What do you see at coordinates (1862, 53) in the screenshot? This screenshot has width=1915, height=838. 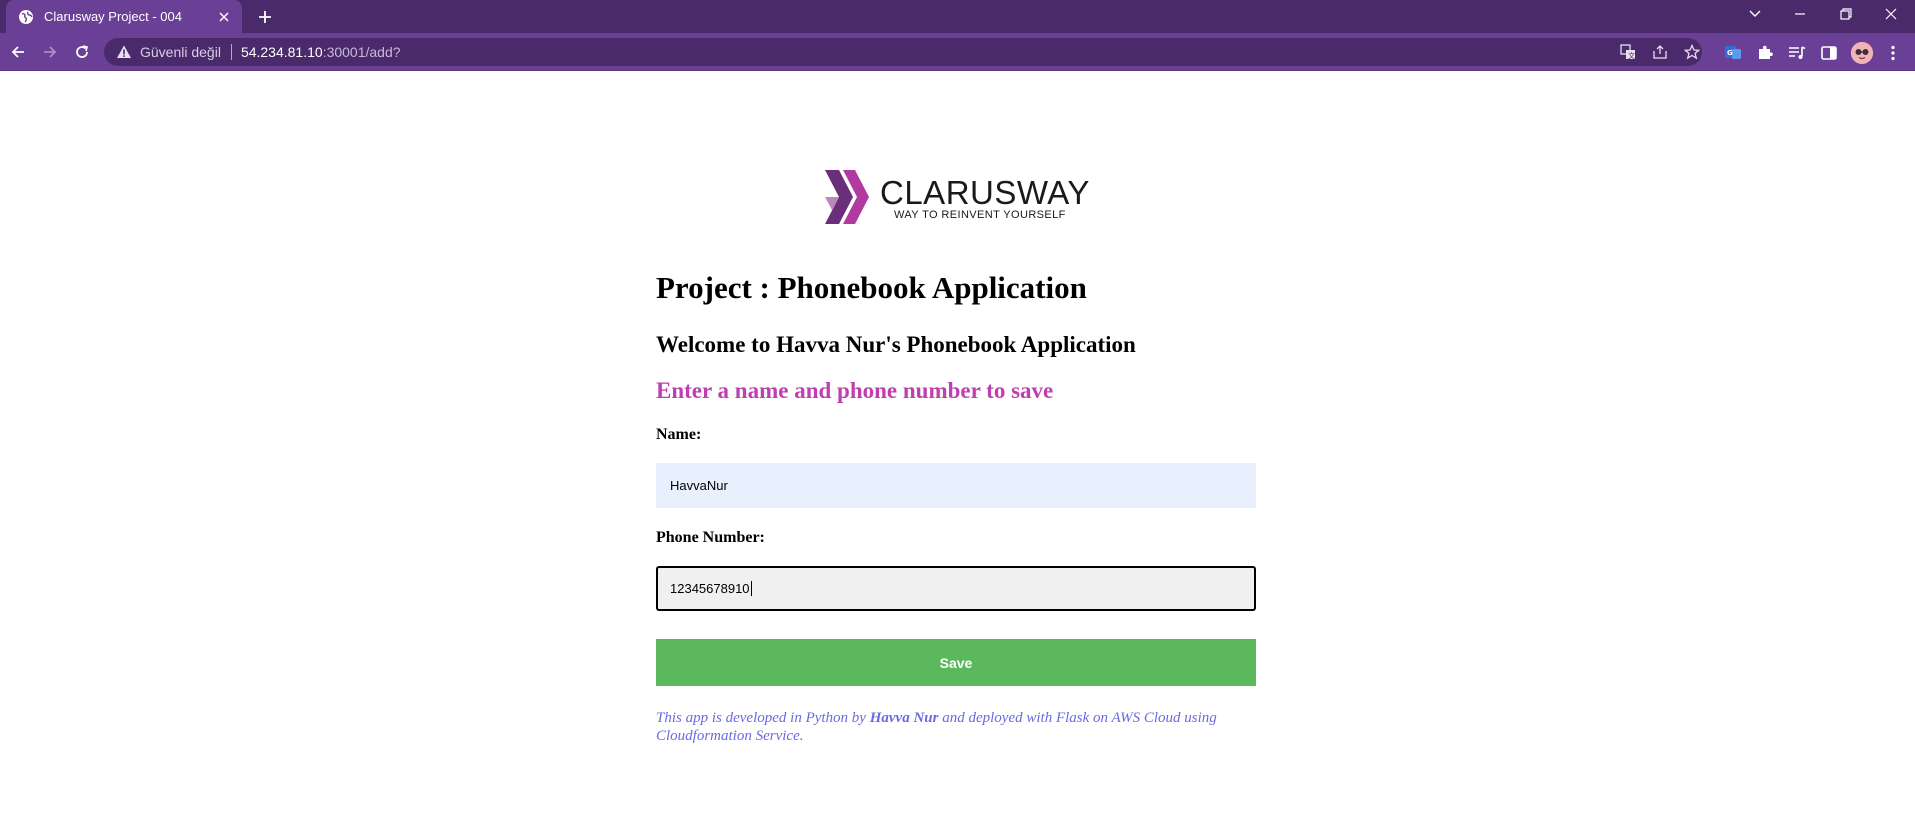 I see `profile-avatar` at bounding box center [1862, 53].